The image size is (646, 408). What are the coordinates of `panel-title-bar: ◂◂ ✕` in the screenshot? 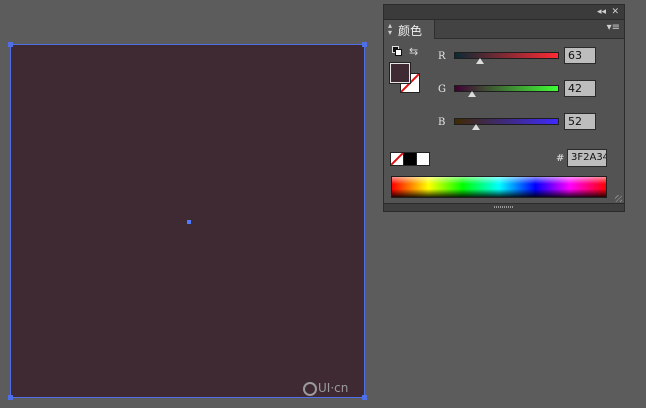 It's located at (504, 12).